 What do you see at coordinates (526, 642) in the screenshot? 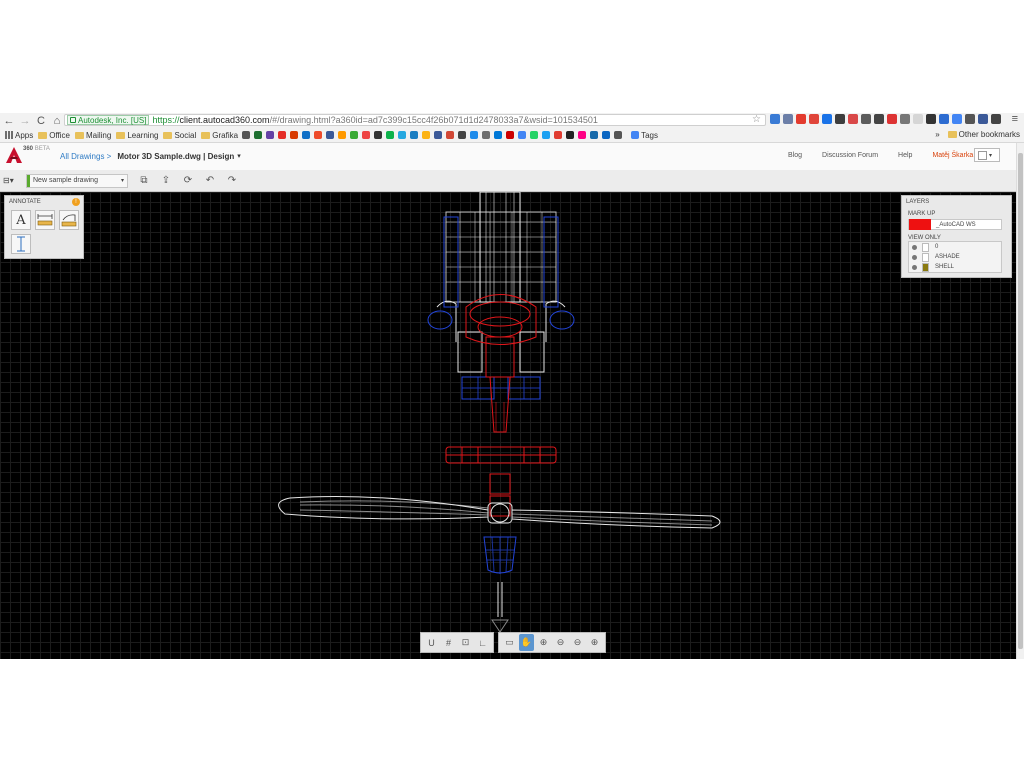
I see `pan-hand-button: ✋` at bounding box center [526, 642].